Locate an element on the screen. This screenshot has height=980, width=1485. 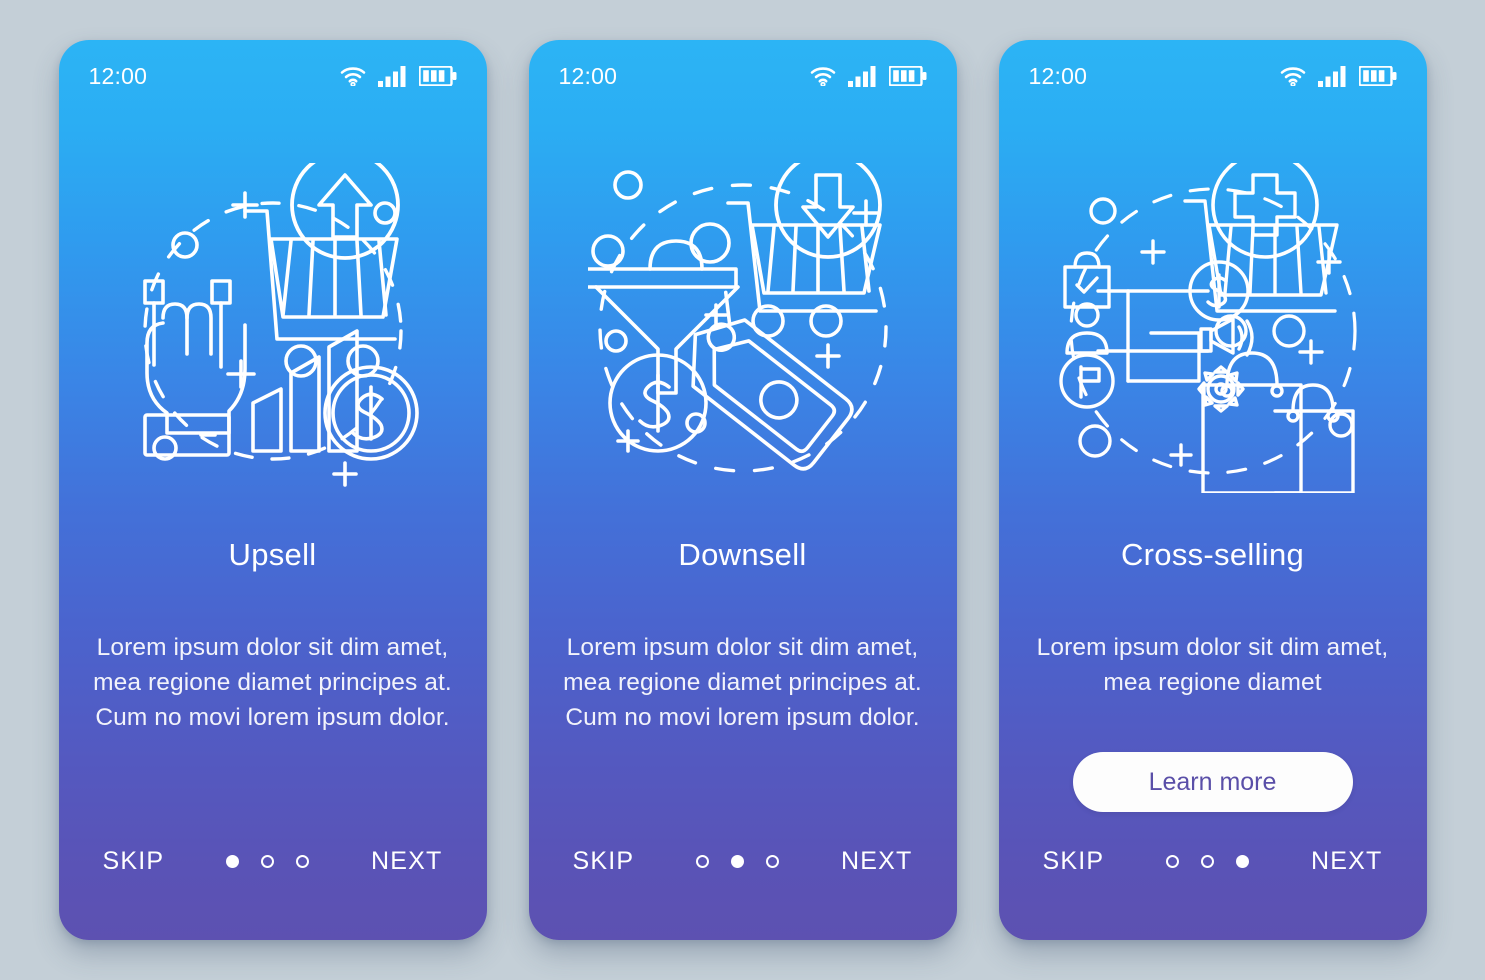
cross-selling-illustration is located at coordinates (1213, 328).